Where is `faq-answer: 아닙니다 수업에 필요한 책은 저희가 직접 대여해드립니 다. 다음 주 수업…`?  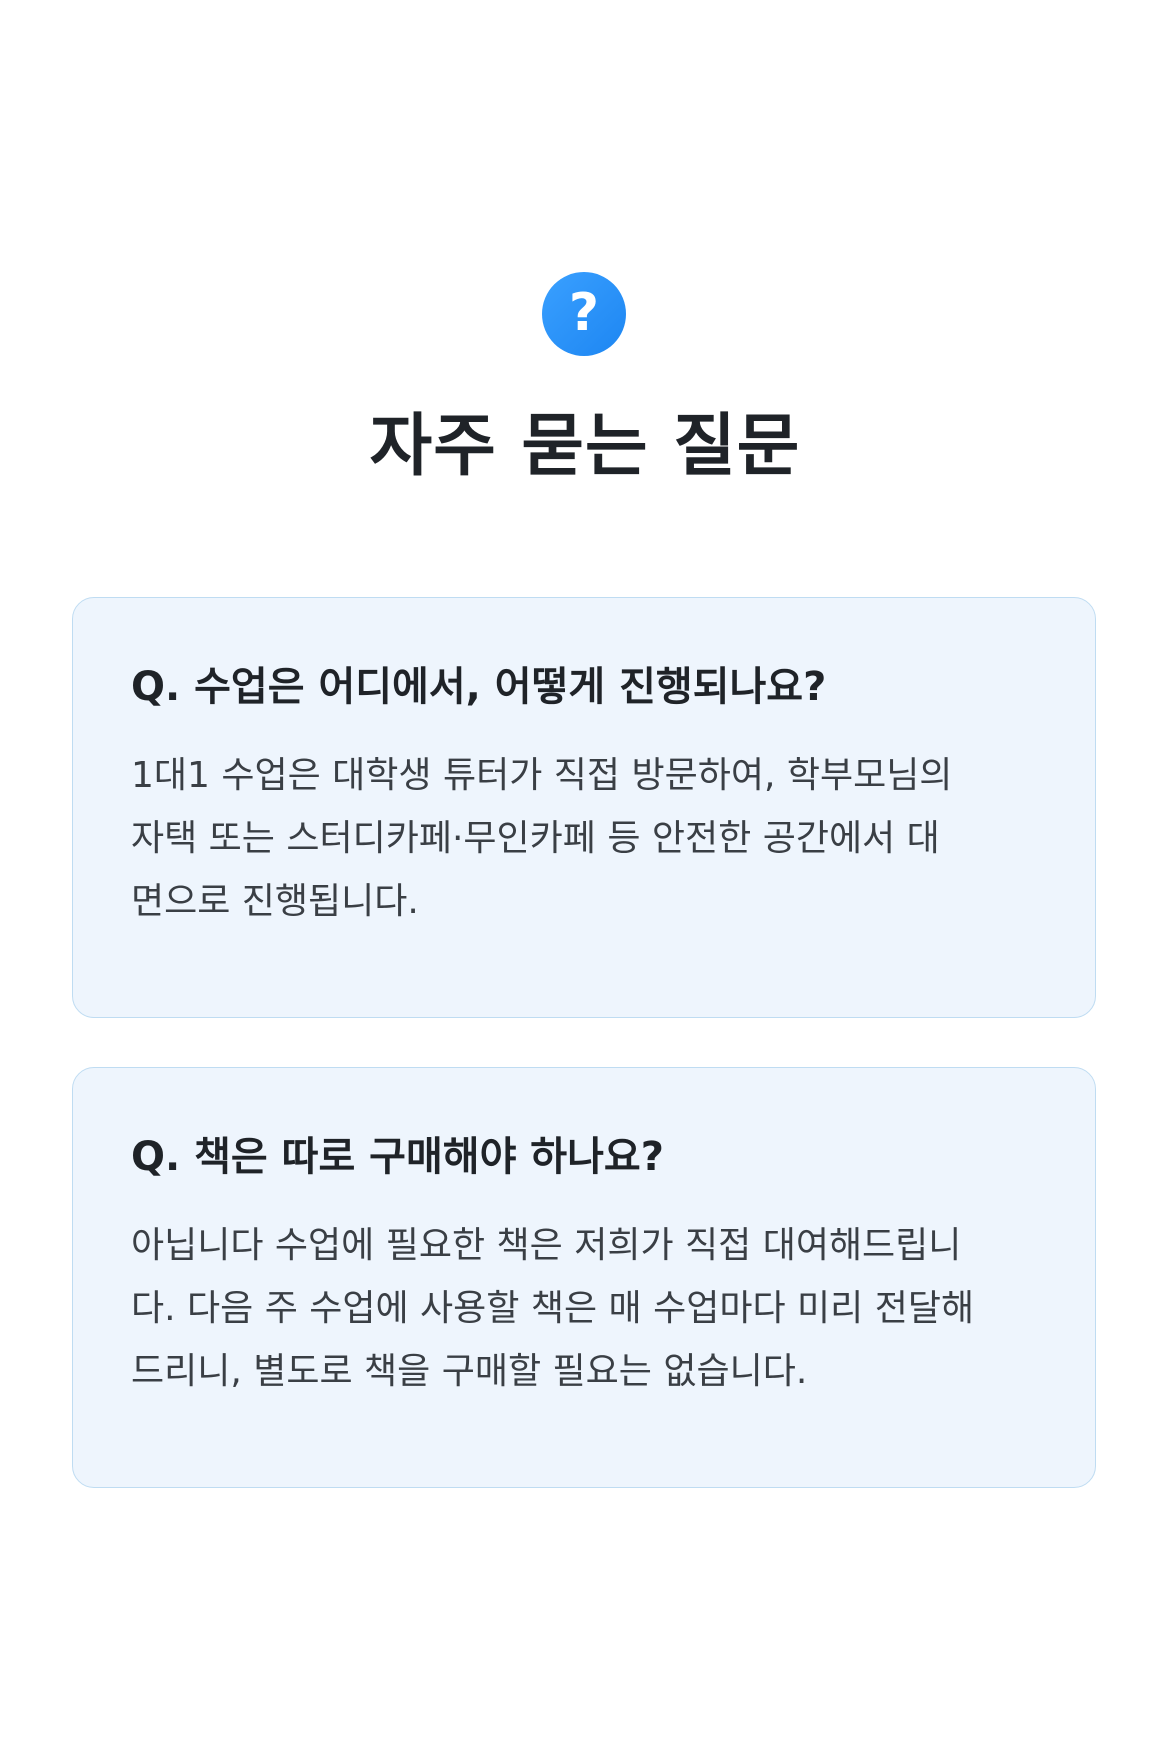
faq-answer: 아닙니다 수업에 필요한 책은 저희가 직접 대여해드립니 다. 다음 주 수업… is located at coordinates (553, 1308).